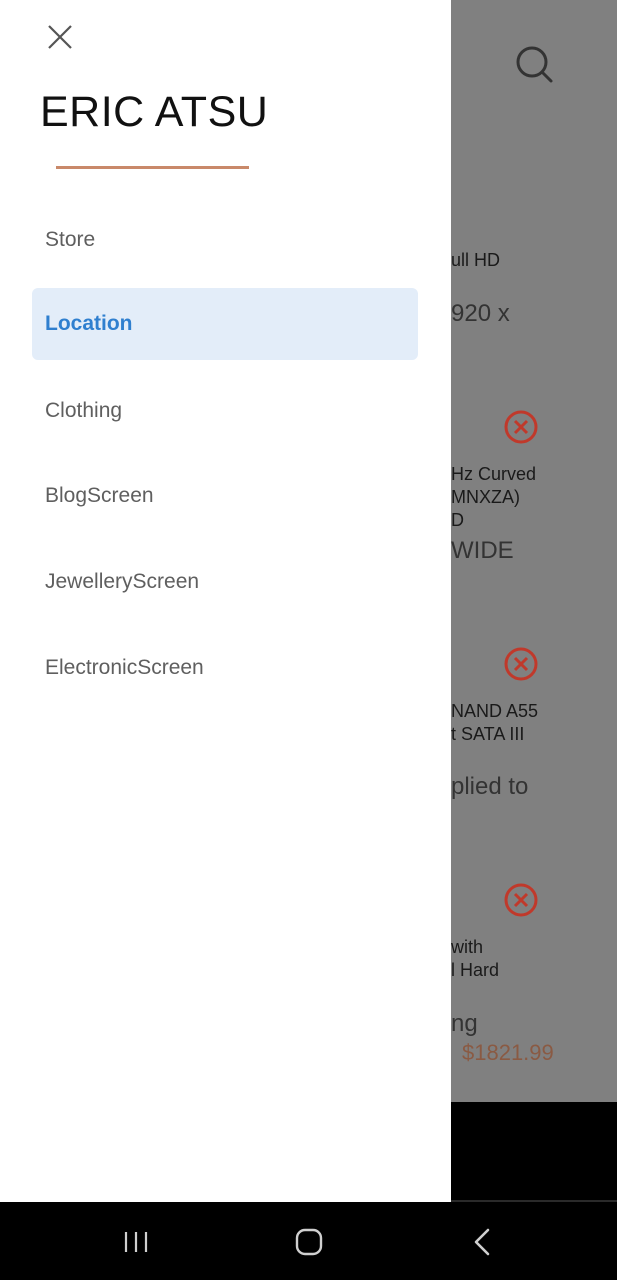 The image size is (617, 1280). What do you see at coordinates (152, 167) in the screenshot?
I see `name-underline` at bounding box center [152, 167].